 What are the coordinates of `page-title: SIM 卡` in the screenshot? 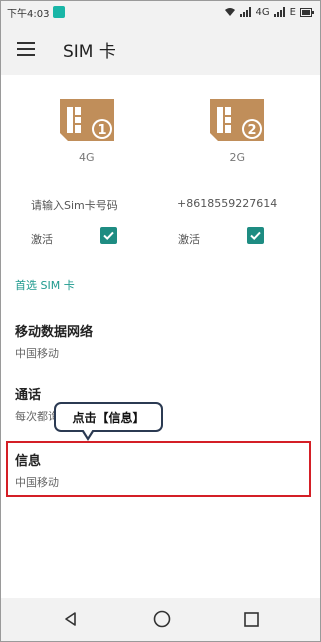 It's located at (89, 51).